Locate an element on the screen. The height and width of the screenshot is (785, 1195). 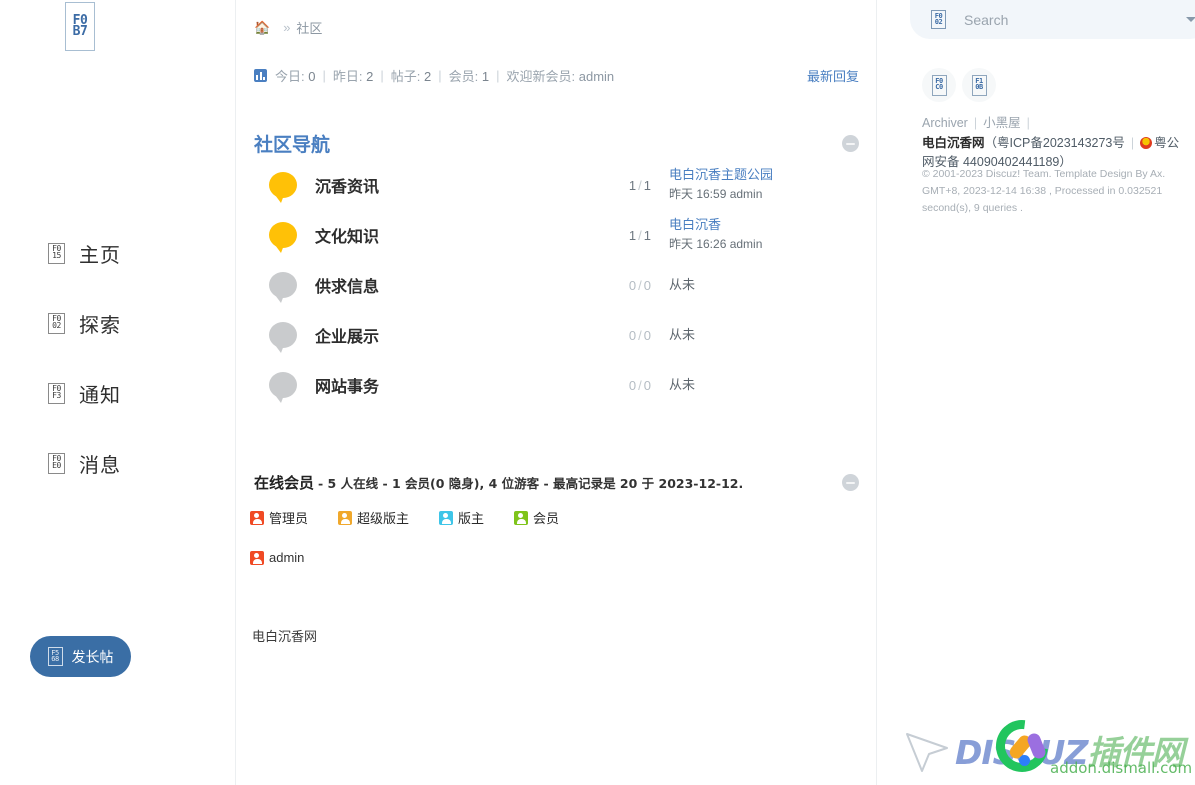
forum-last-post-never: 从未 is located at coordinates (682, 284).